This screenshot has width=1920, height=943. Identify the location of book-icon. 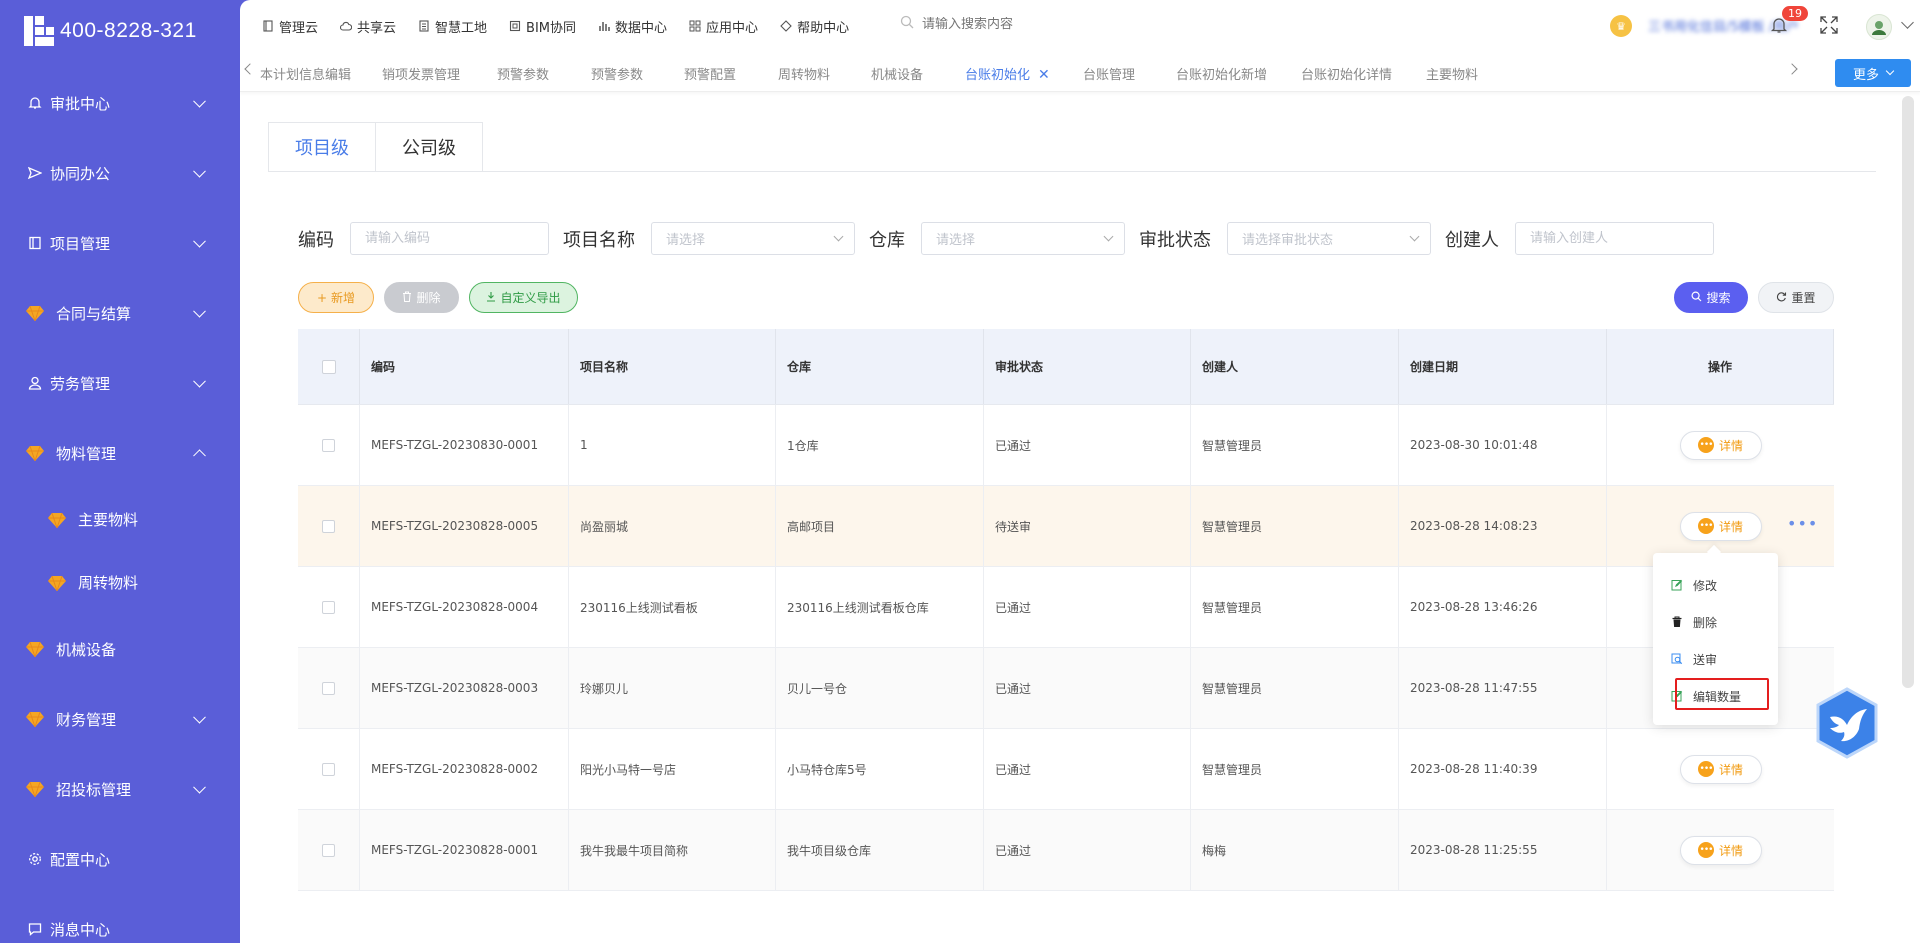
(35, 243).